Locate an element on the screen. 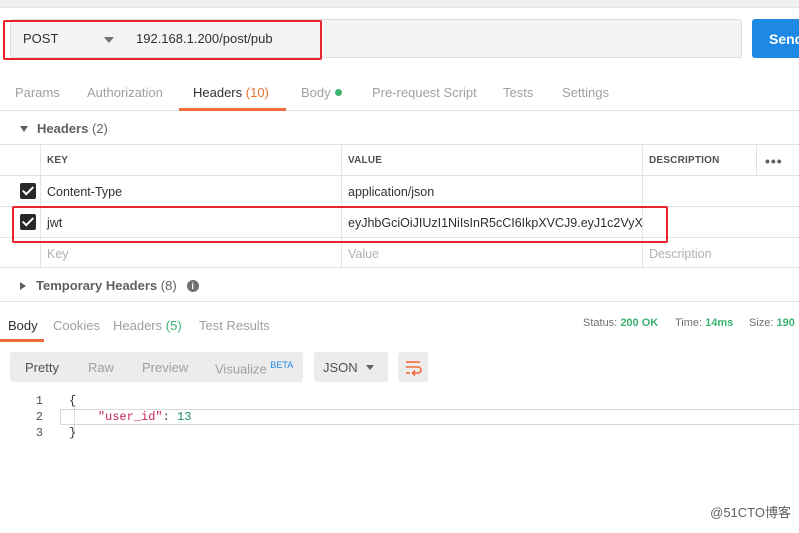  view-tab-visualize: Visualize BETA is located at coordinates (254, 368).